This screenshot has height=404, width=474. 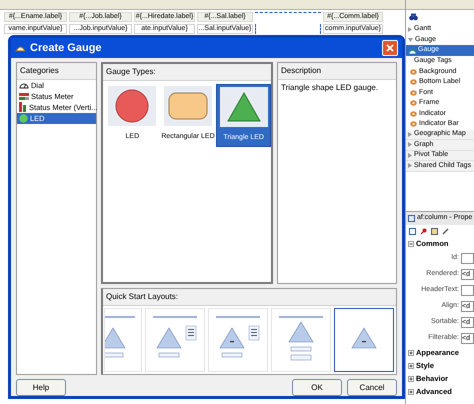 What do you see at coordinates (445, 231) in the screenshot?
I see `pencil-icon` at bounding box center [445, 231].